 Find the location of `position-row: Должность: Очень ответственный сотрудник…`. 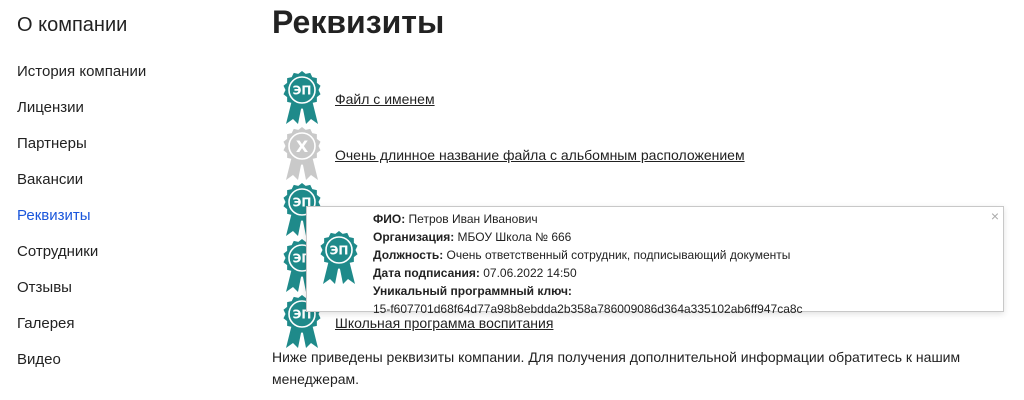

position-row: Должность: Очень ответственный сотрудник… is located at coordinates (588, 255).